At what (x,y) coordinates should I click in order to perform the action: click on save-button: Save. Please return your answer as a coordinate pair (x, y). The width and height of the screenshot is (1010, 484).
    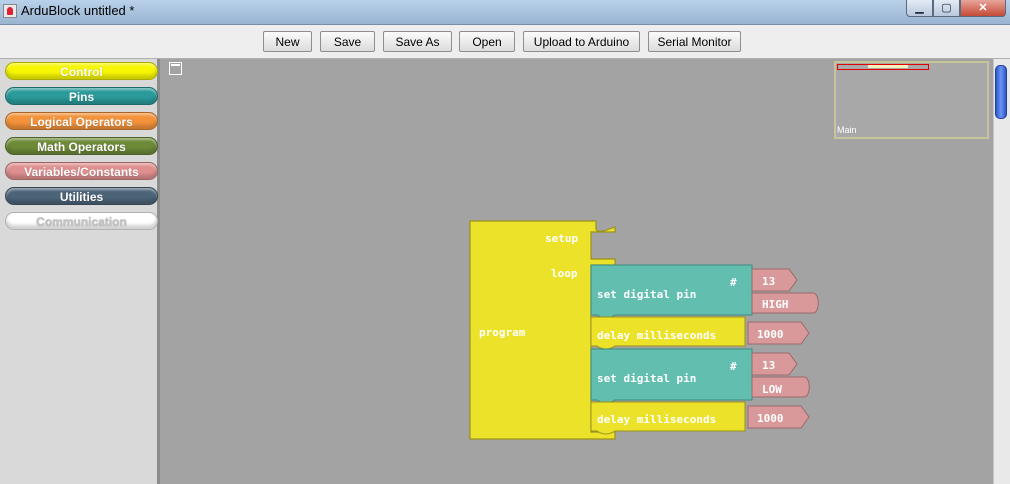
    Looking at the image, I should click on (347, 41).